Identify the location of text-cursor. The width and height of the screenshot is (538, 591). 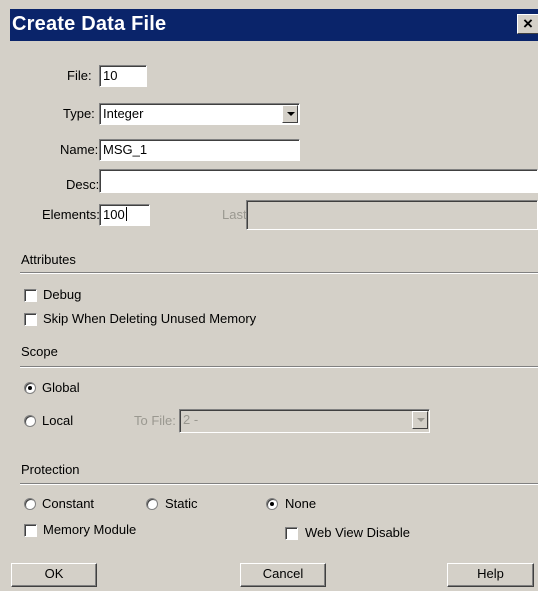
(126, 214).